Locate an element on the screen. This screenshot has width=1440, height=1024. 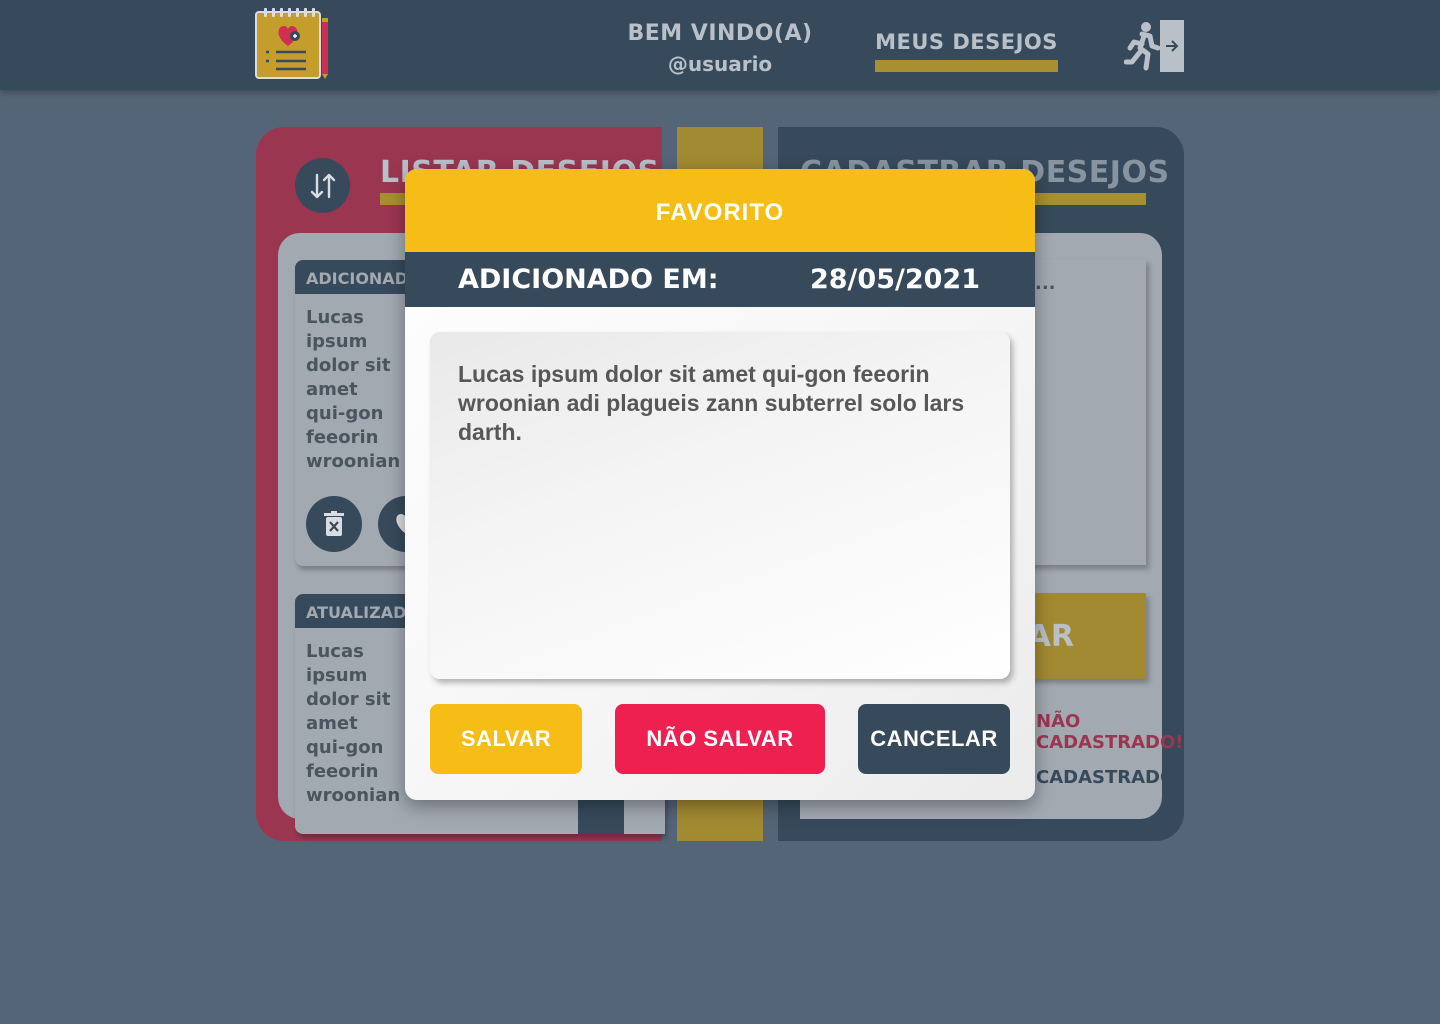
top-navbar: BEM VINDO(A) @usuario MEUS DESEJOS is located at coordinates (720, 45).